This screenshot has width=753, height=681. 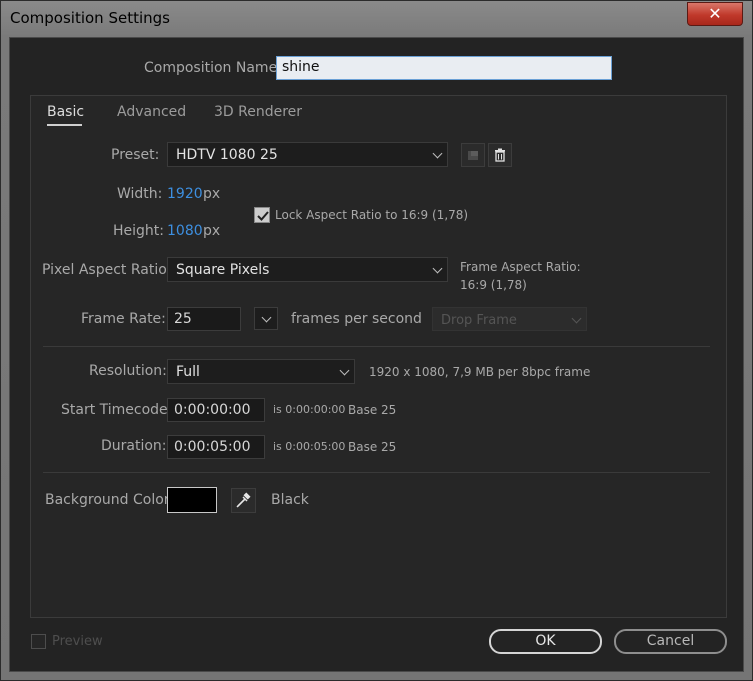 I want to click on checkmark-icon, so click(x=263, y=216).